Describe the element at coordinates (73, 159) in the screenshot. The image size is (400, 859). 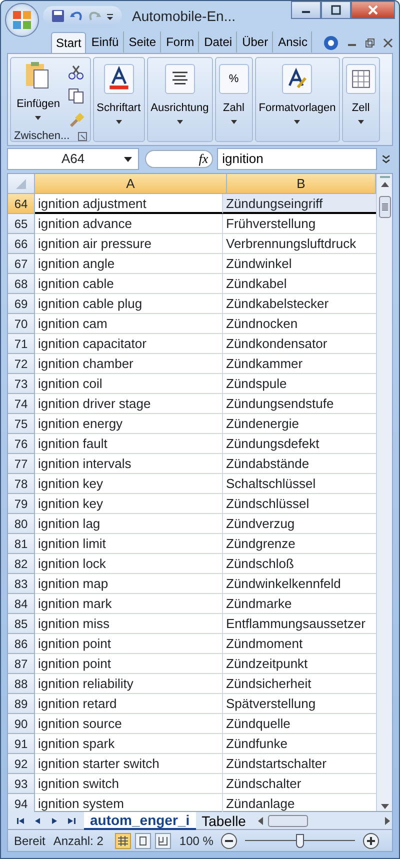
I see `name-box: A64` at that location.